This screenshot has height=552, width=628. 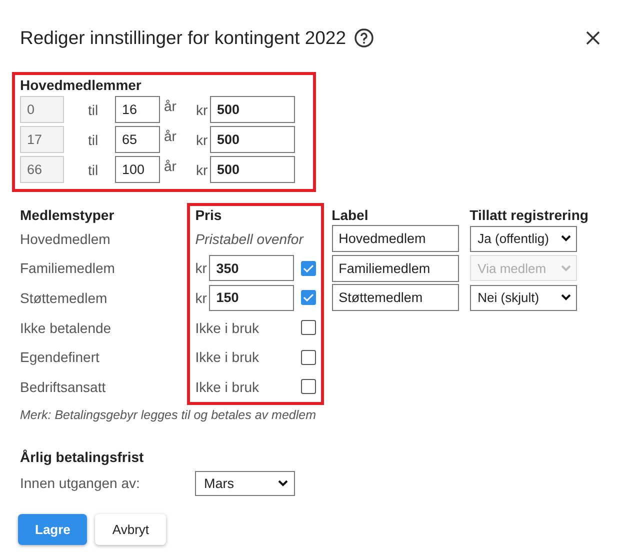 What do you see at coordinates (63, 386) in the screenshot?
I see `member-type-name: Bedriftsansatt` at bounding box center [63, 386].